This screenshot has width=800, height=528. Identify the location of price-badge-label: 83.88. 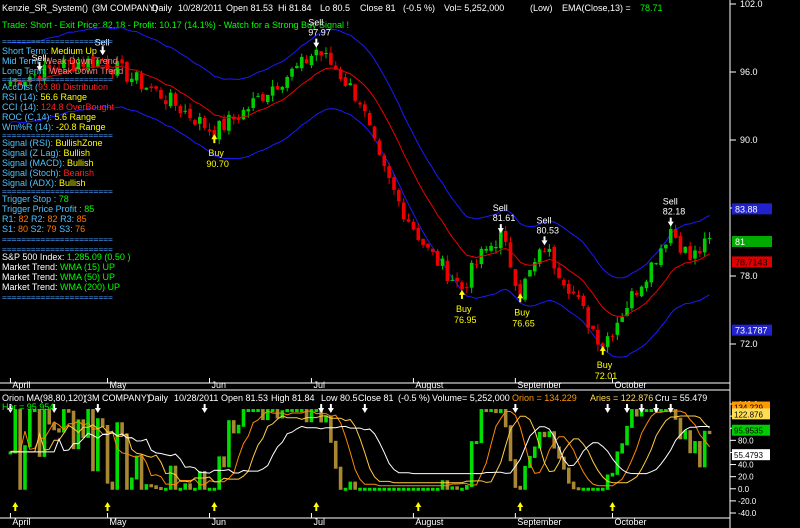
(746, 209).